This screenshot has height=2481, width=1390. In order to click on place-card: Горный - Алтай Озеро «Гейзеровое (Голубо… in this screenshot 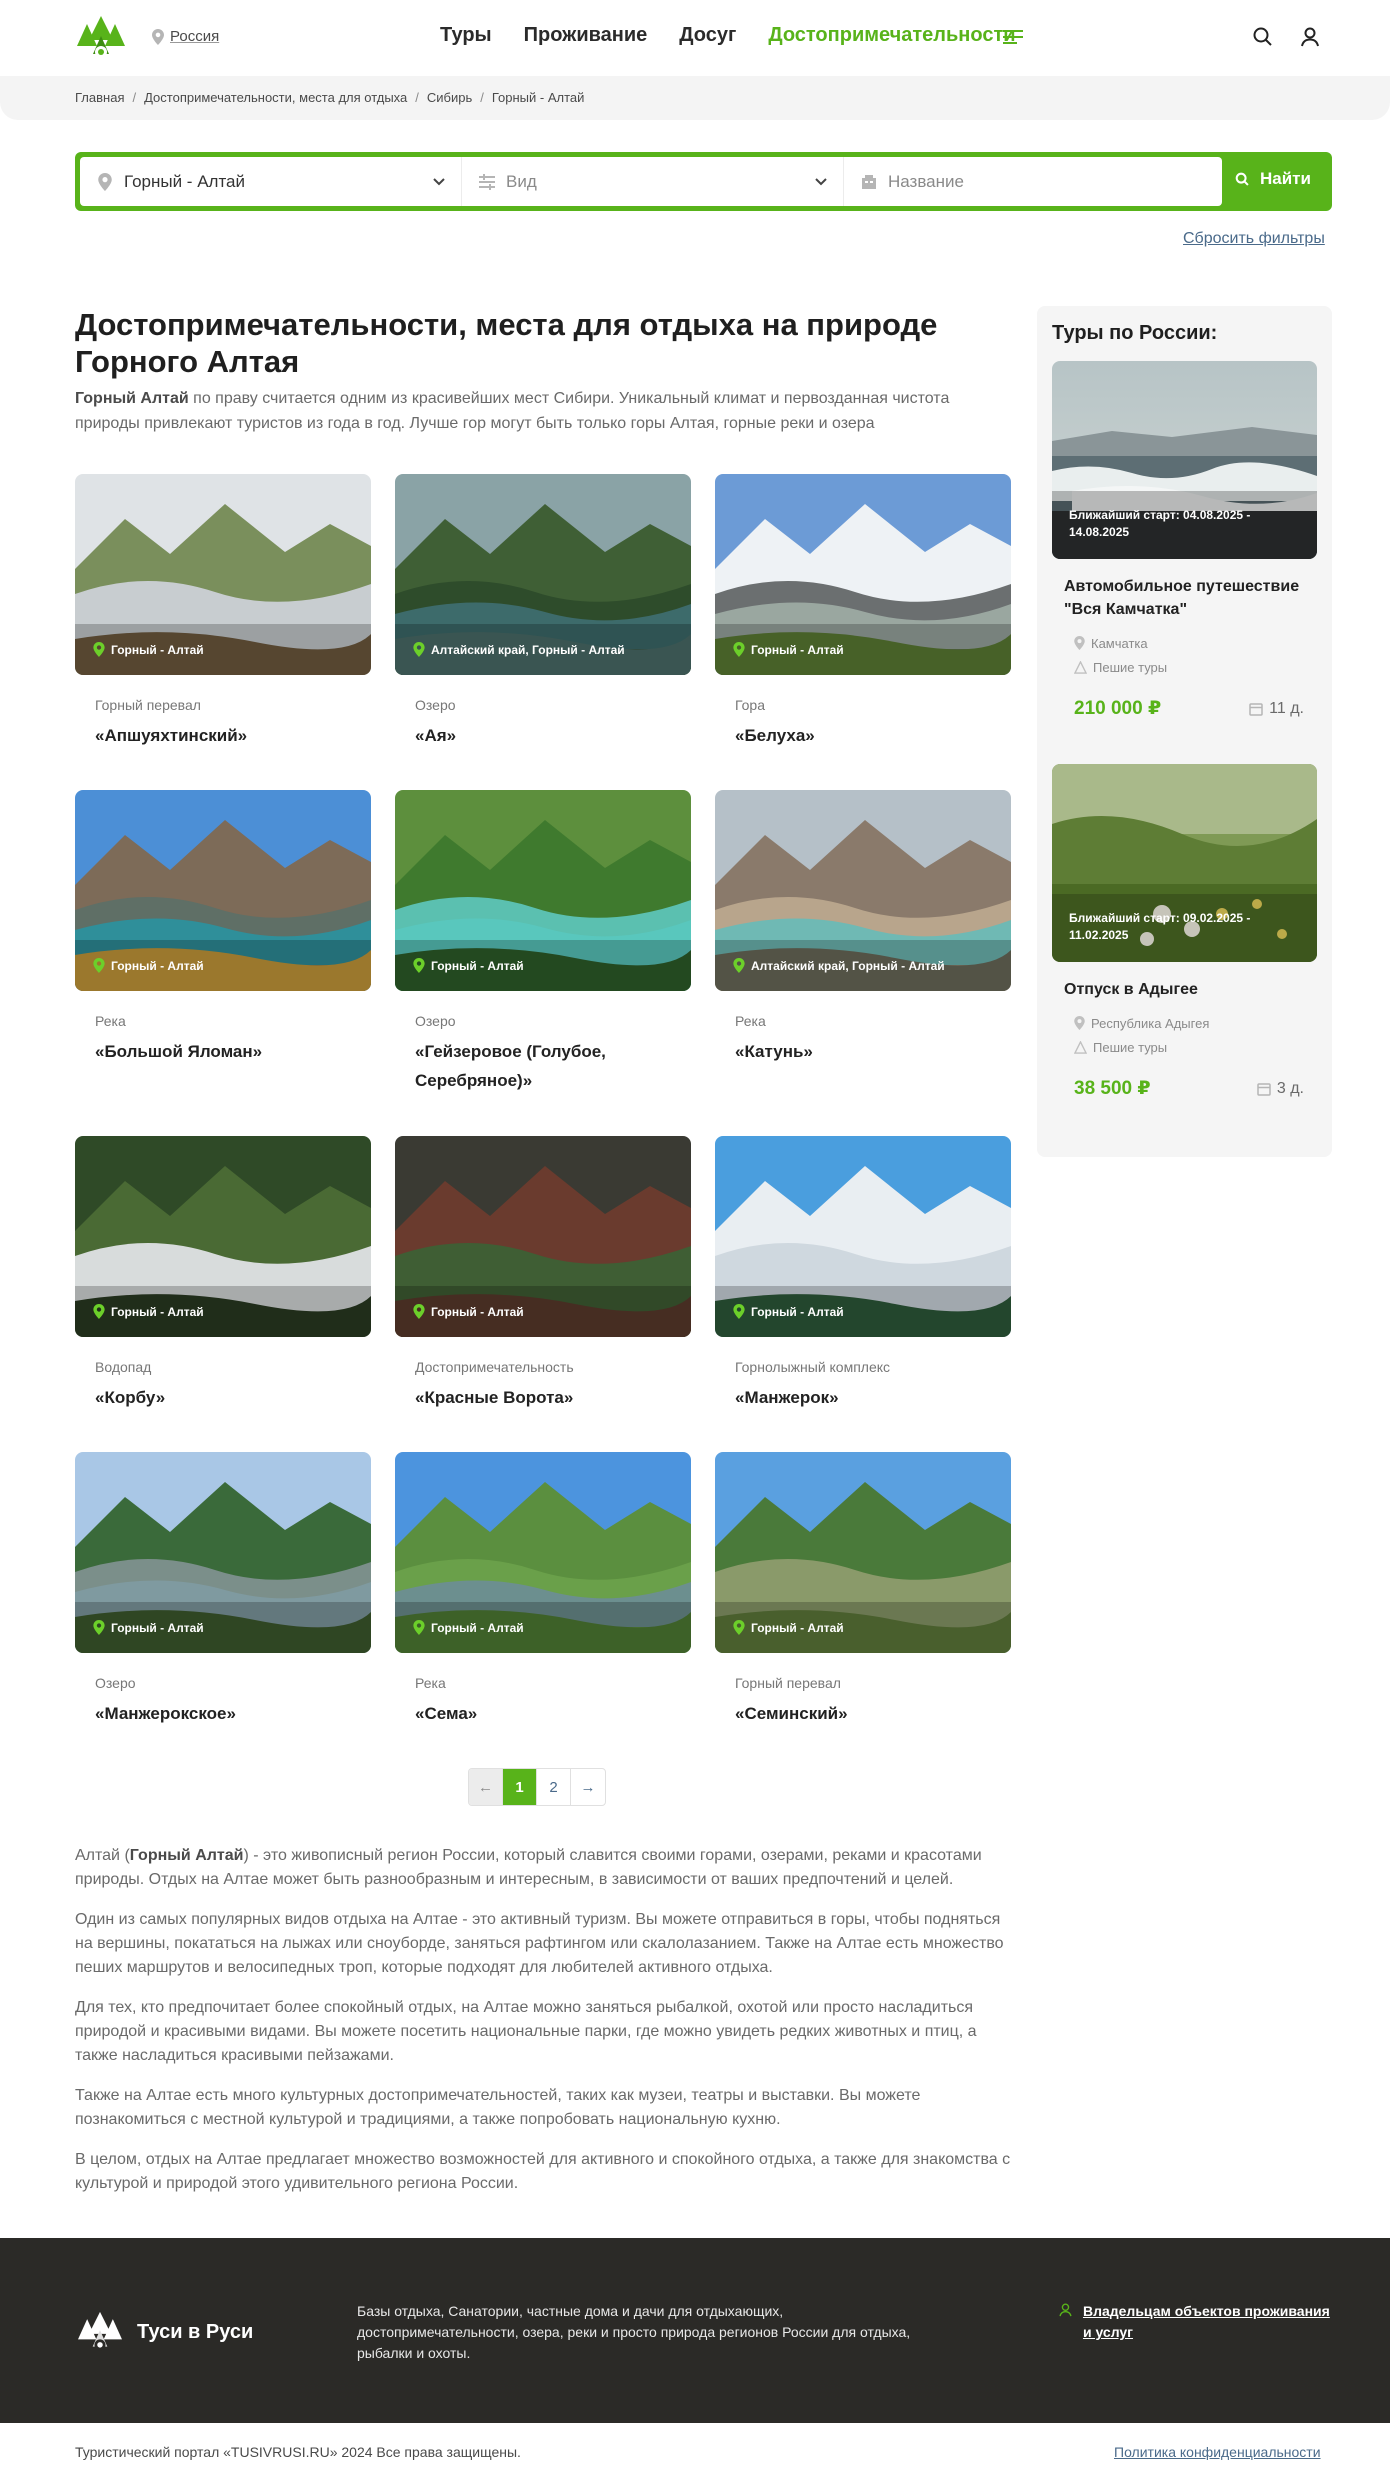, I will do `click(543, 942)`.